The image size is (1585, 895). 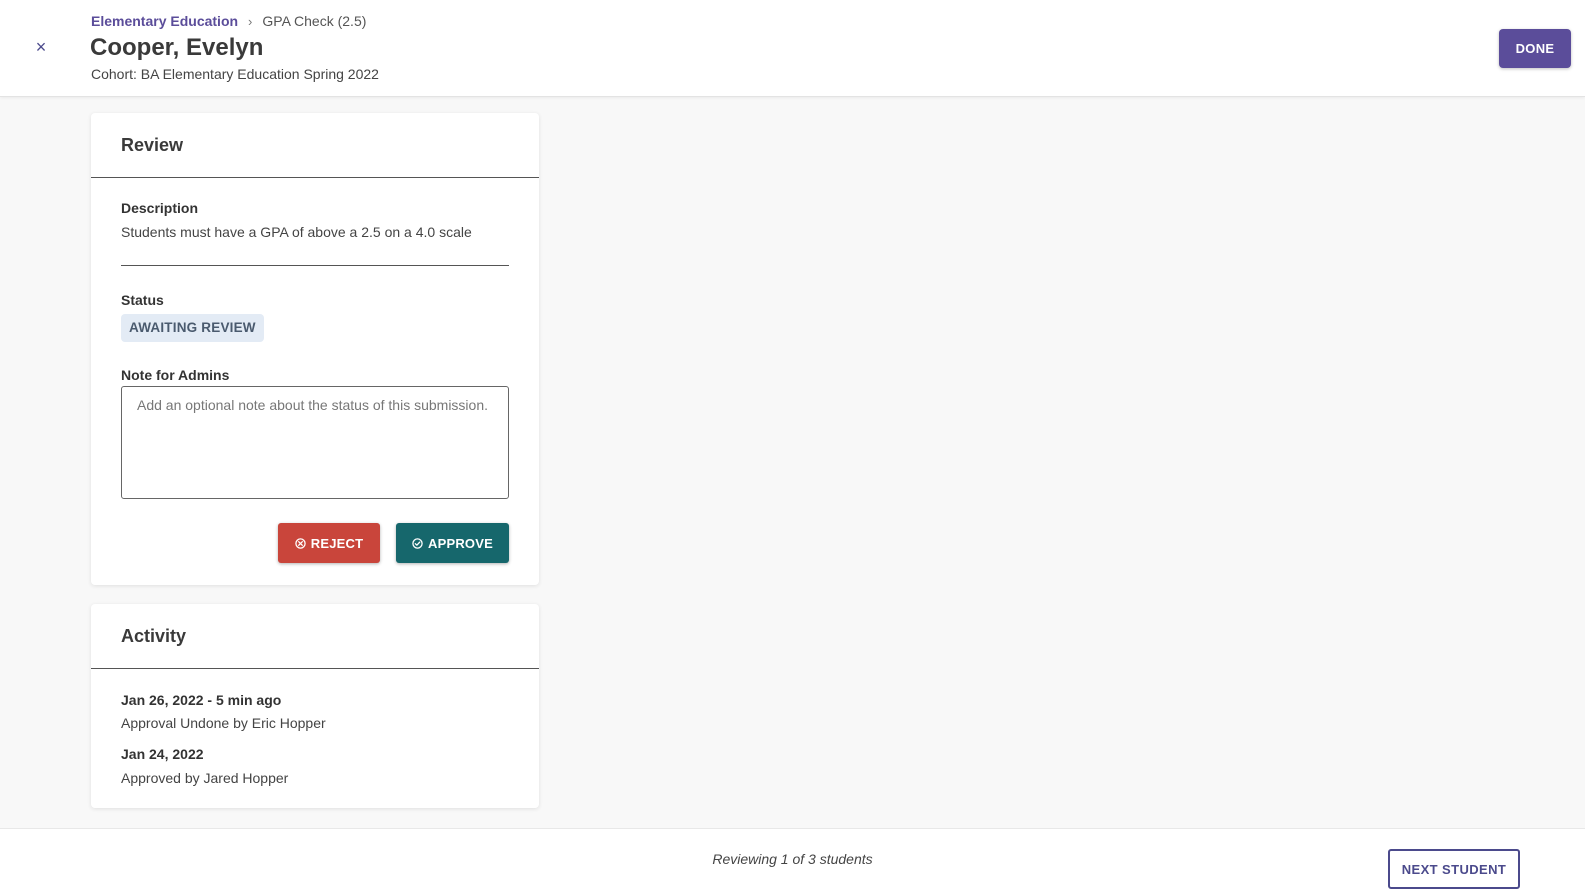 I want to click on footer: Reviewing 1 of 3 students NEXT STUDENT, so click(x=792, y=861).